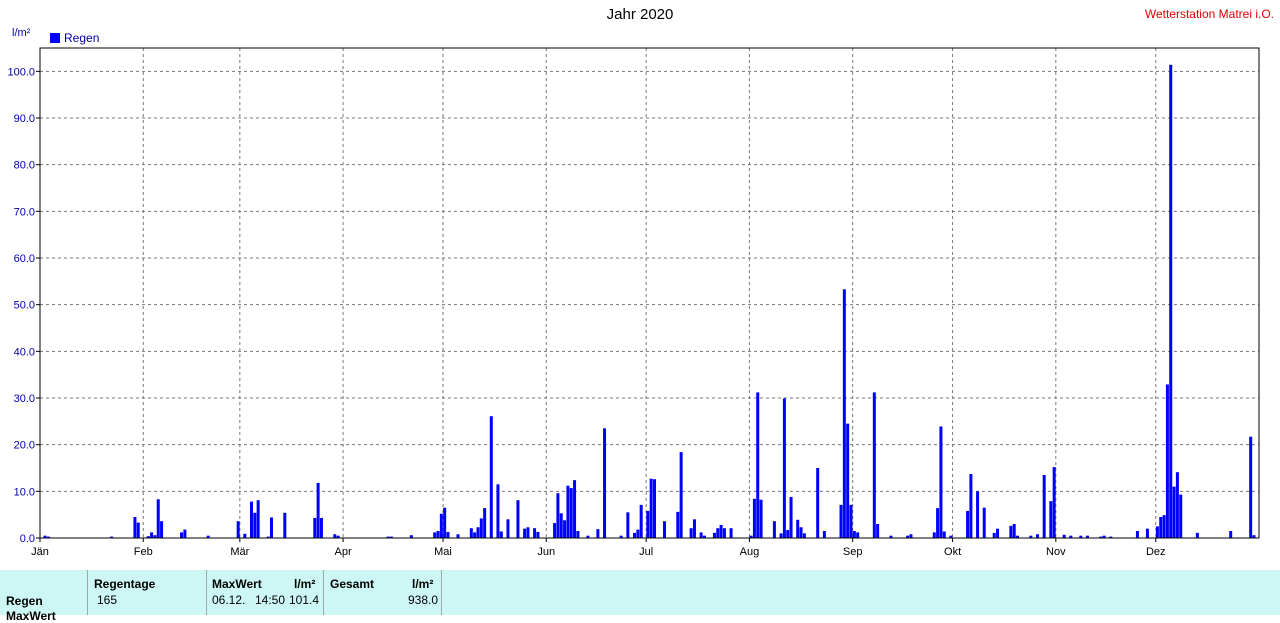 The width and height of the screenshot is (1280, 623). I want to click on y-tick-label: 80.0, so click(24, 166).